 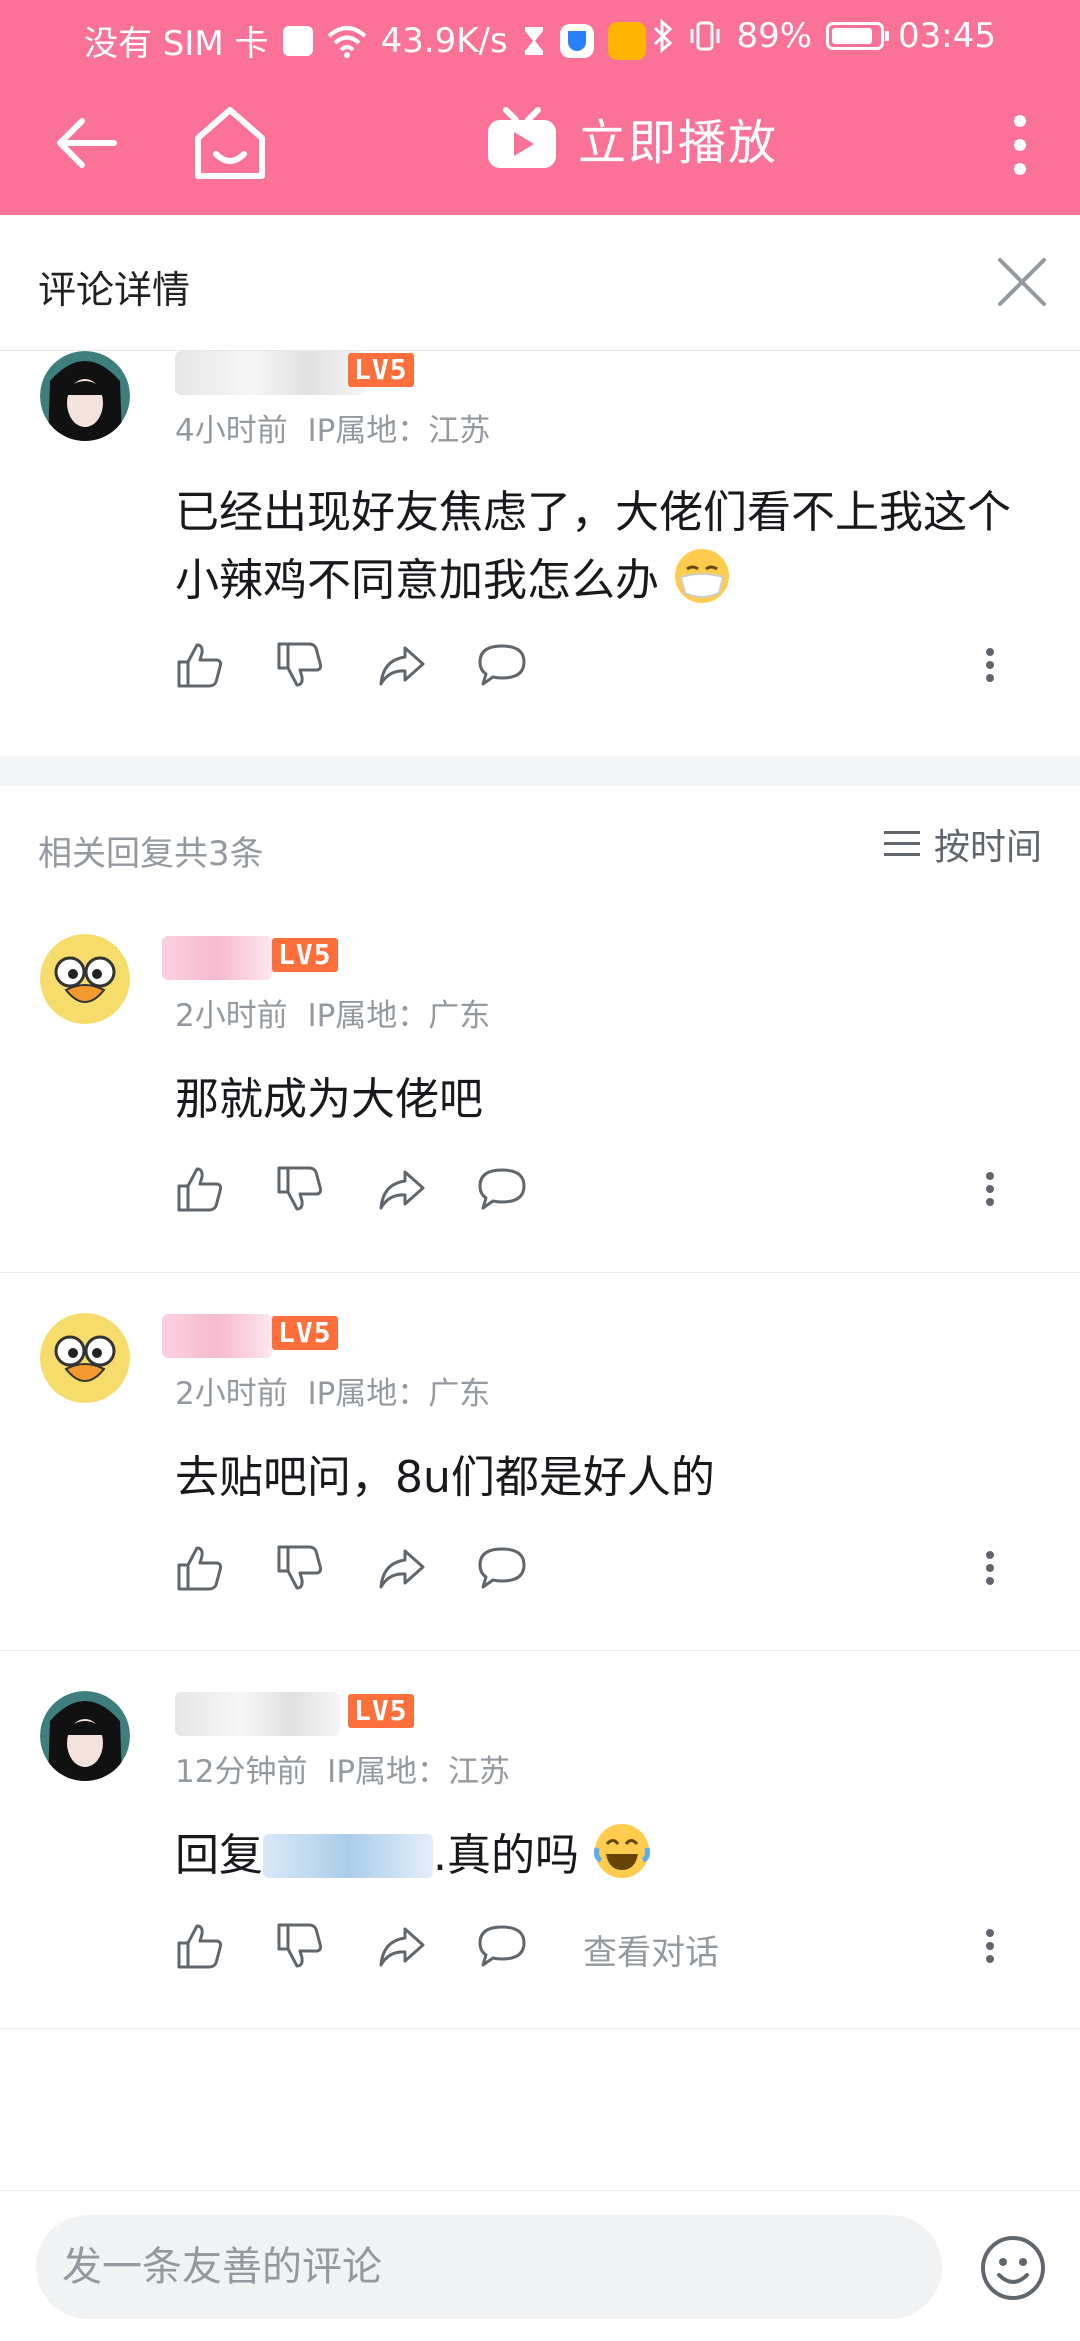 What do you see at coordinates (445, 1477) in the screenshot?
I see `comment-text: 去贴吧问，8u们都是好人的` at bounding box center [445, 1477].